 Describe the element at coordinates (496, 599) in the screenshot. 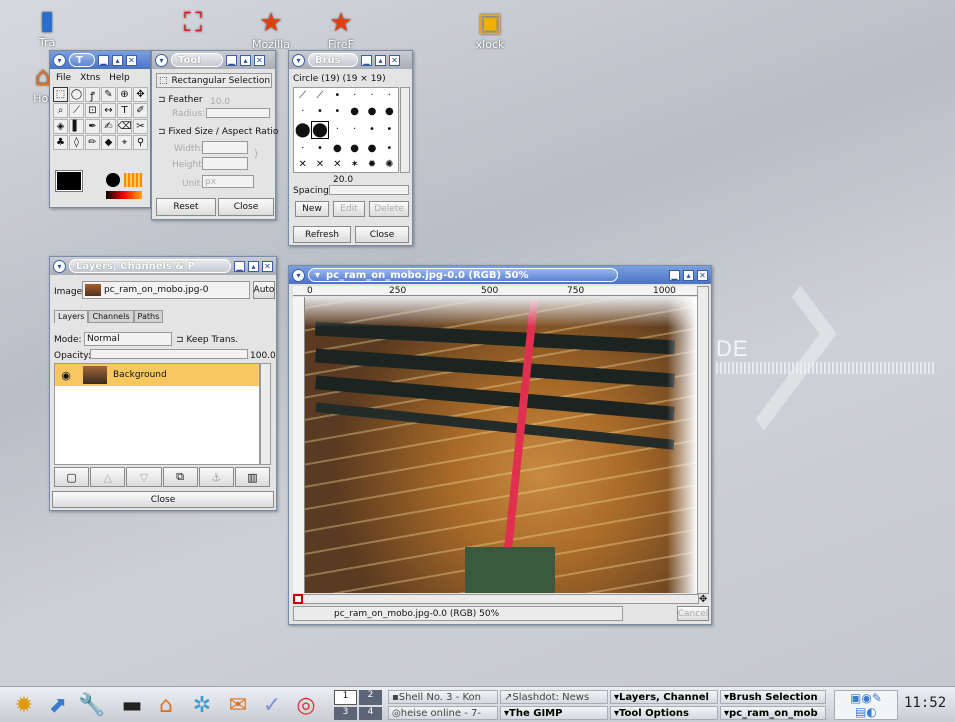

I see `horizontal-scrollbar` at that location.